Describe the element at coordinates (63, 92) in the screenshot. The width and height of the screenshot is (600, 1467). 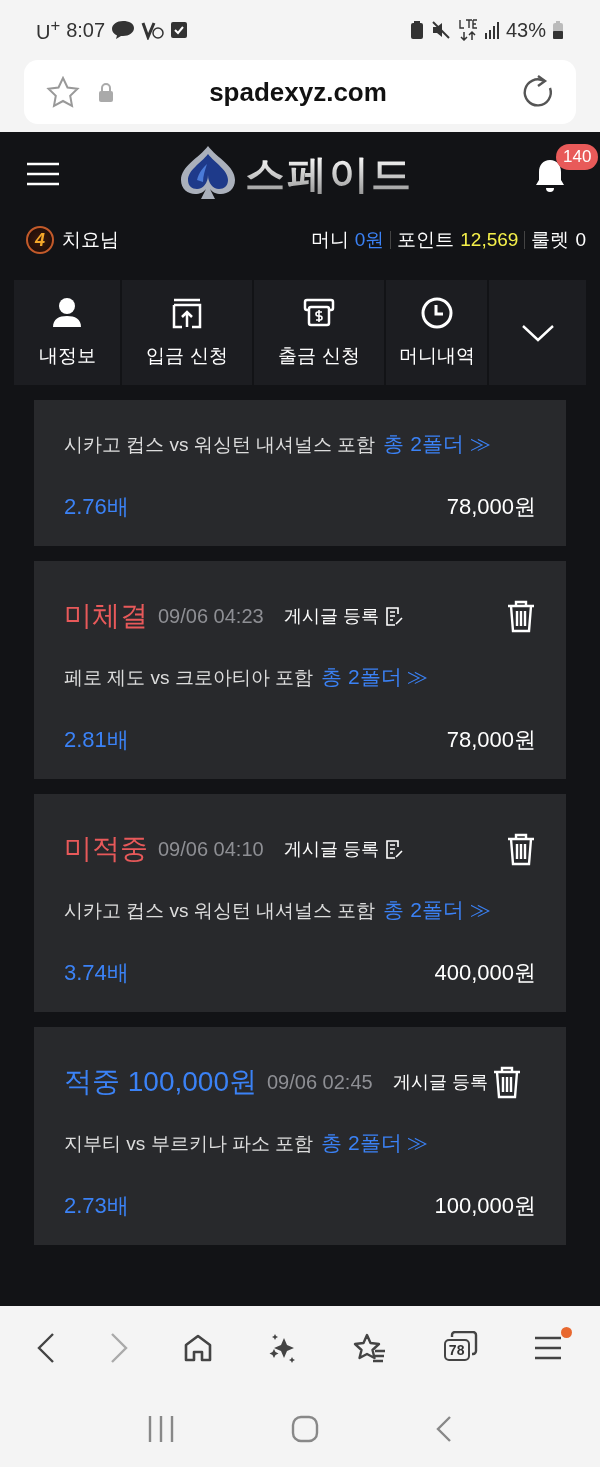
I see `star-icon` at that location.